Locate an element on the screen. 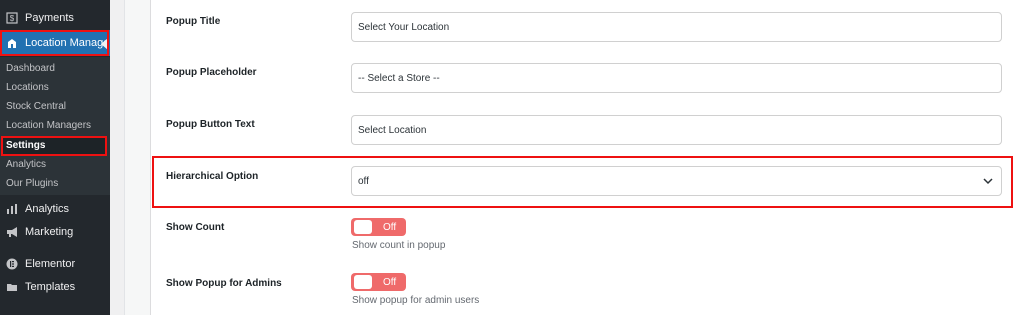 The height and width of the screenshot is (315, 1024). show-count-help: Show count in popup is located at coordinates (399, 245).